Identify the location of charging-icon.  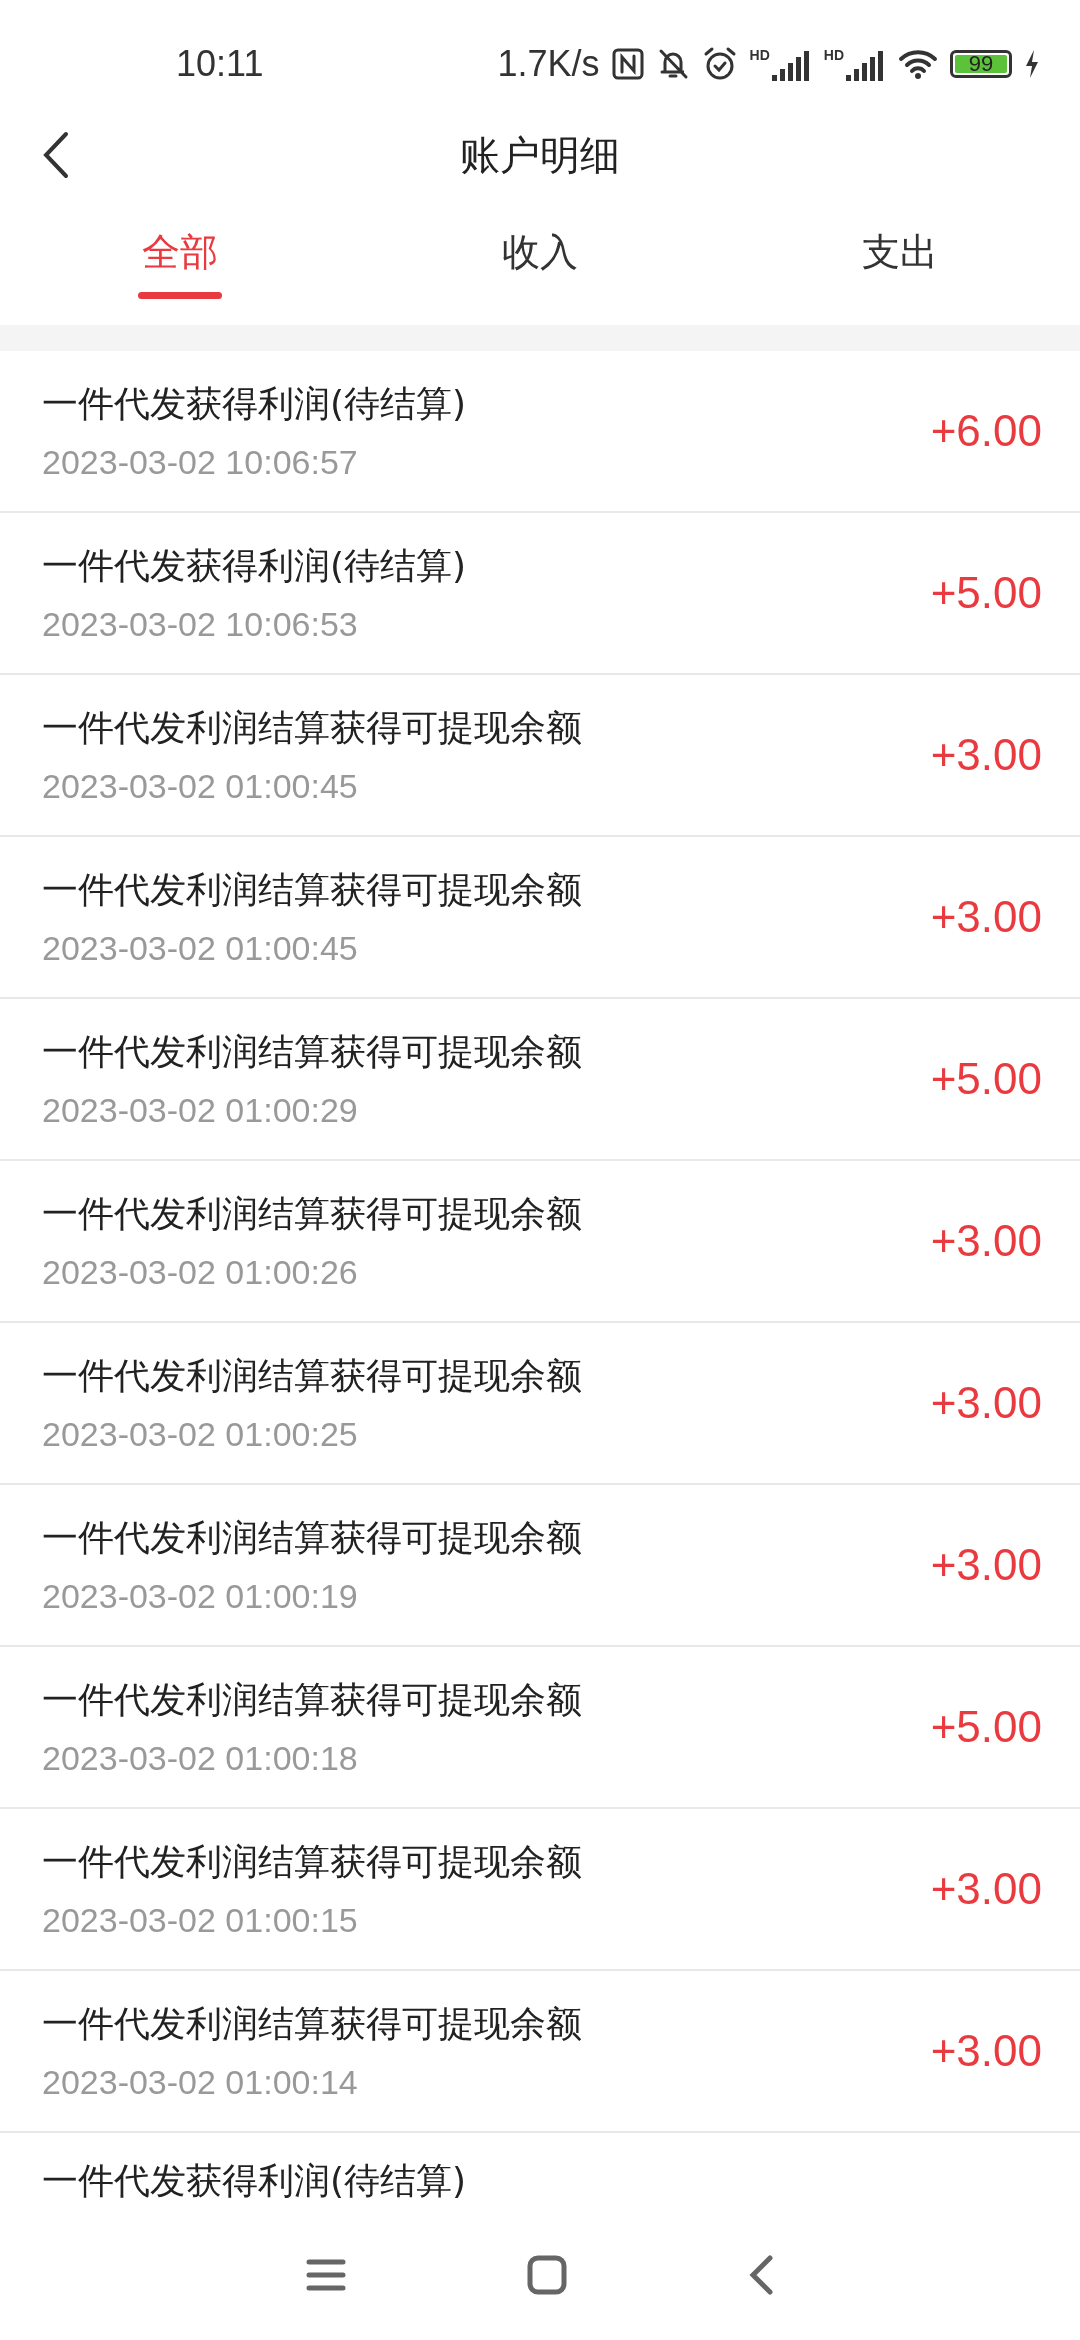
(1032, 64).